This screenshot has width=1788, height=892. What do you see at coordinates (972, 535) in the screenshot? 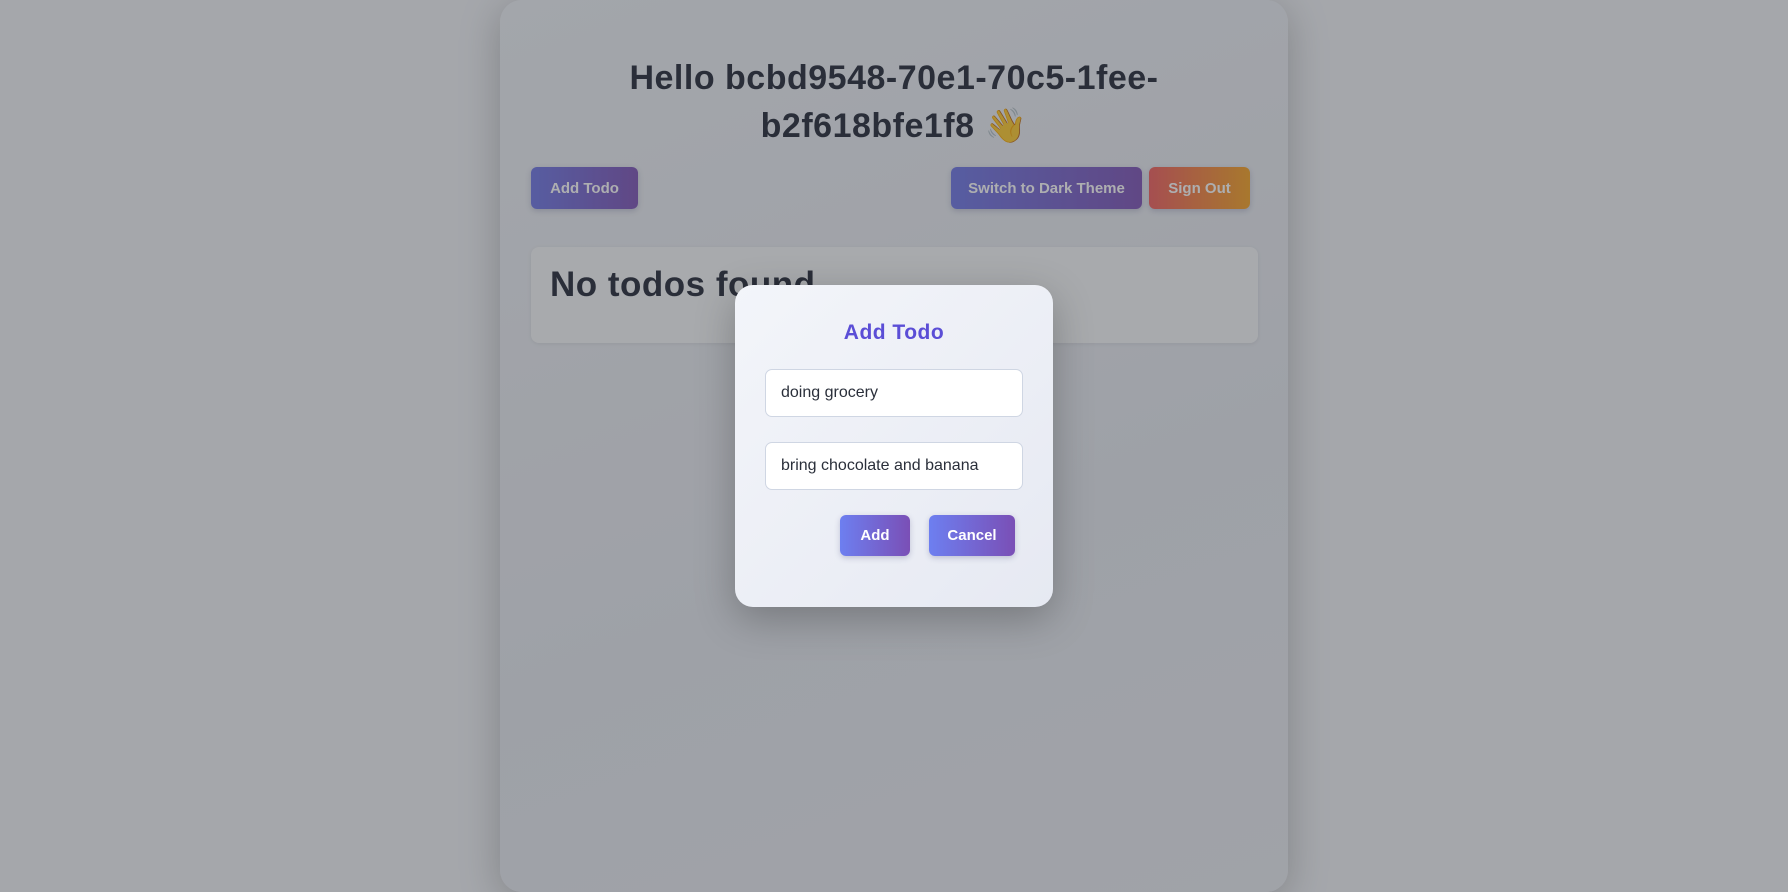
I see `cancel-button: Cancel` at bounding box center [972, 535].